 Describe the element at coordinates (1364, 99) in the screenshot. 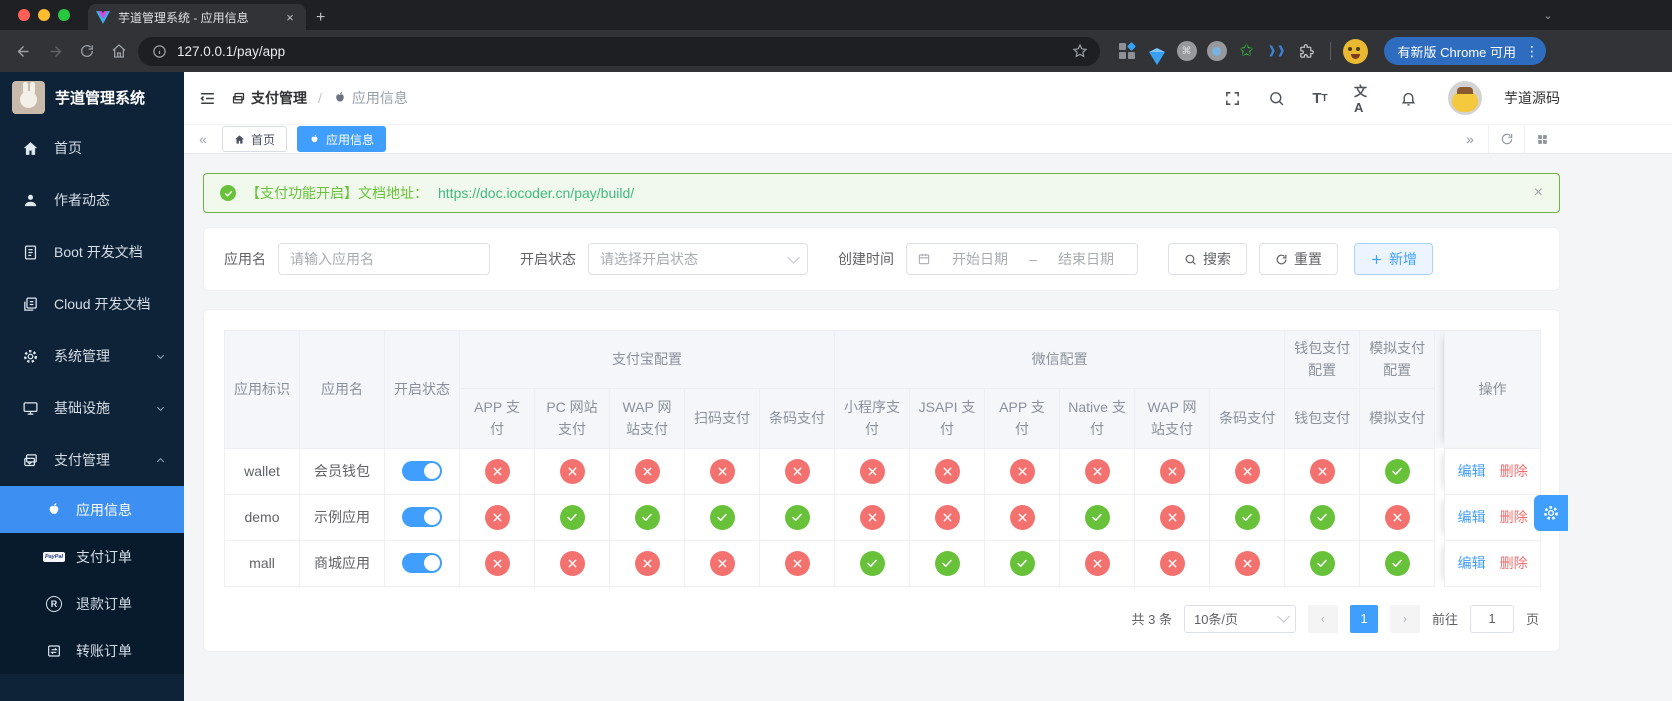

I see `translate-icon: 文A` at that location.